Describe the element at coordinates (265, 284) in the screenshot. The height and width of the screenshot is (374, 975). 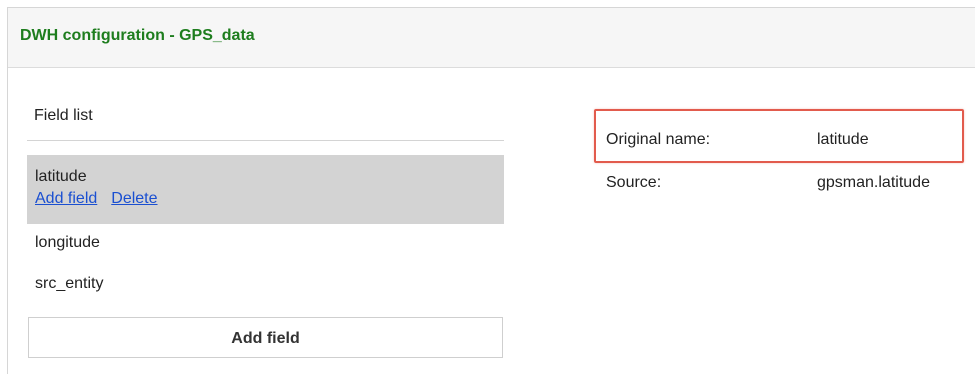
I see `field-list-item-src-entity: src_entity` at that location.